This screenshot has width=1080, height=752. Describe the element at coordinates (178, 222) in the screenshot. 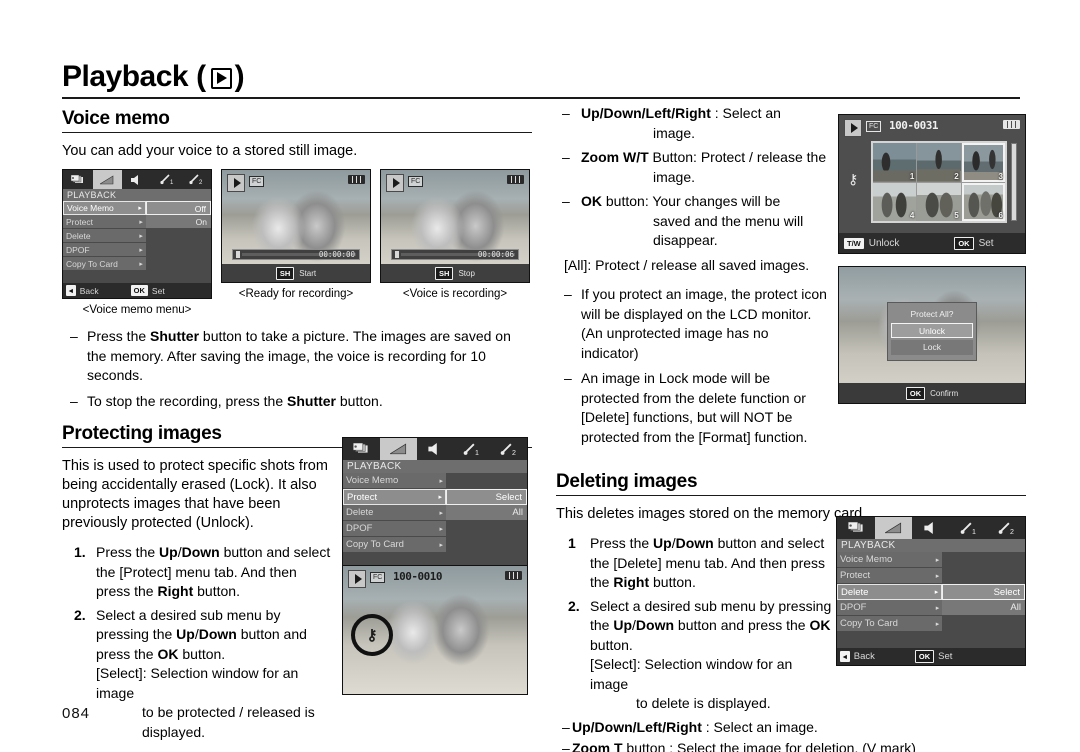

I see `submenu-option-on: On` at that location.